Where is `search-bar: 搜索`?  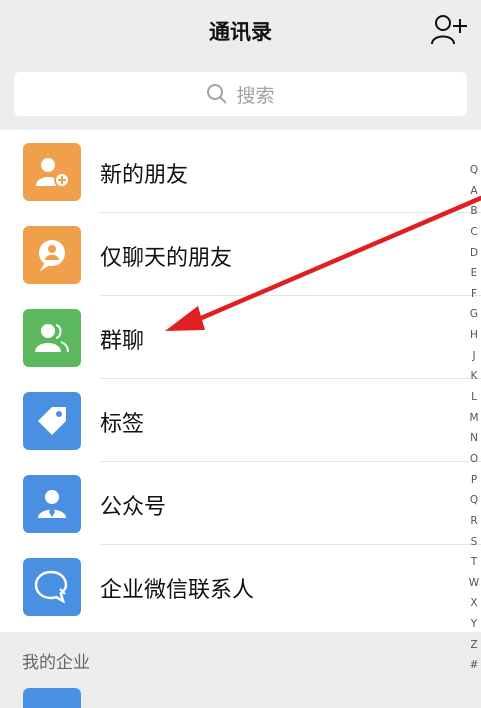
search-bar: 搜索 is located at coordinates (240, 94).